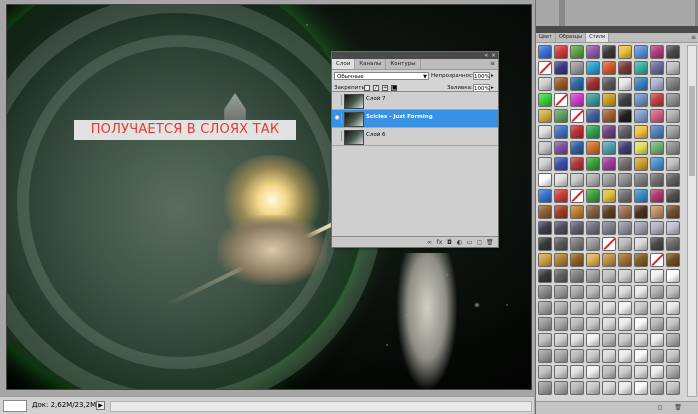 Image resolution: width=698 pixels, height=414 pixels. I want to click on collapse-panel-icon: «, so click(486, 55).